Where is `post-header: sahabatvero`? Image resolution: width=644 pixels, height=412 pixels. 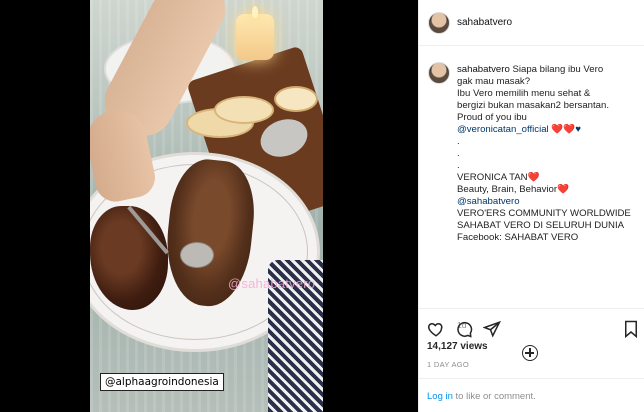
post-header: sahabatvero is located at coordinates (531, 23).